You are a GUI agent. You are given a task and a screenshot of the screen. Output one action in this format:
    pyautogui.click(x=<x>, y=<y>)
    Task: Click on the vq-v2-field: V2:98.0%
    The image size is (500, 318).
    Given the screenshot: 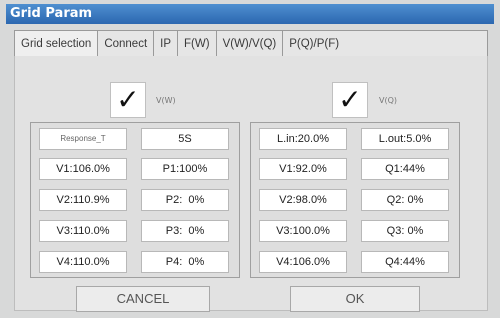 What is the action you would take?
    pyautogui.click(x=303, y=200)
    